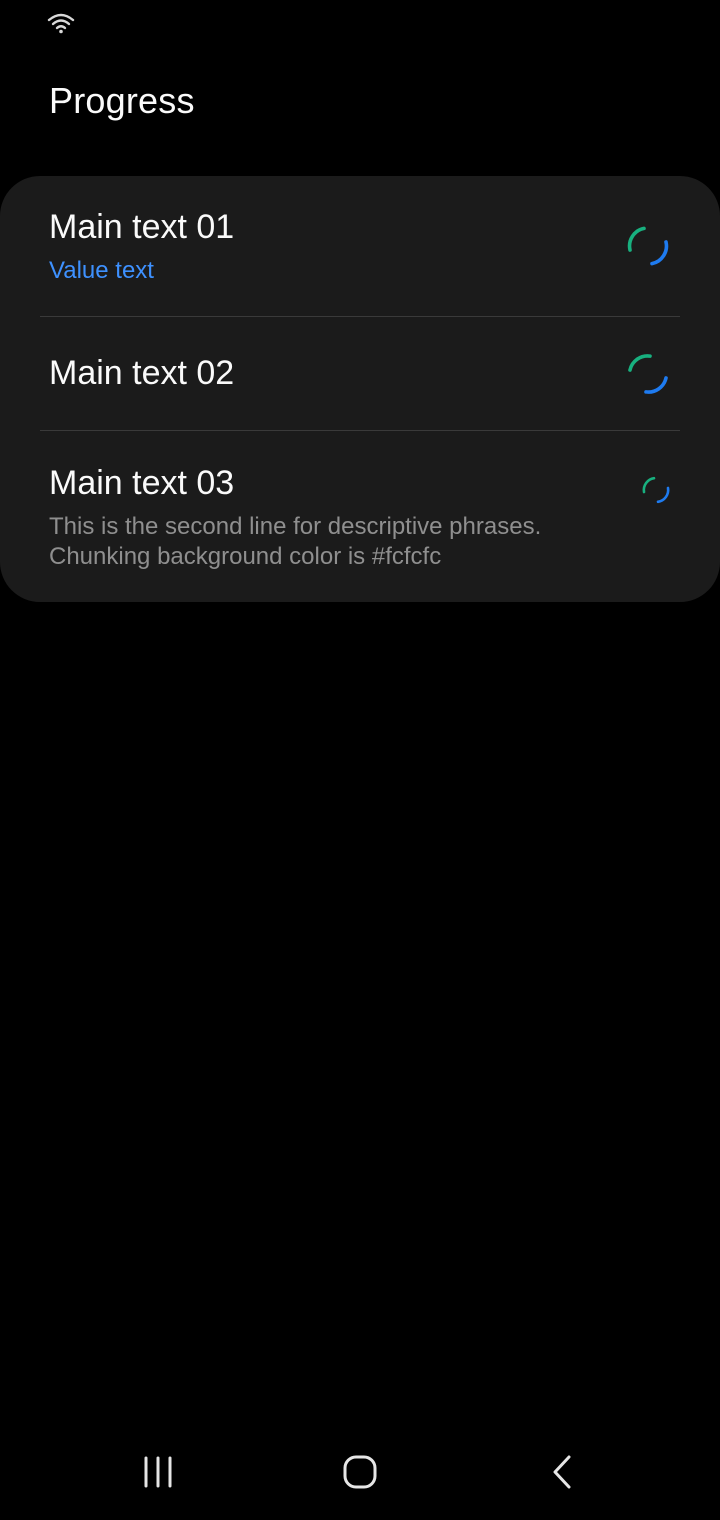  I want to click on page-title: Progress, so click(122, 100).